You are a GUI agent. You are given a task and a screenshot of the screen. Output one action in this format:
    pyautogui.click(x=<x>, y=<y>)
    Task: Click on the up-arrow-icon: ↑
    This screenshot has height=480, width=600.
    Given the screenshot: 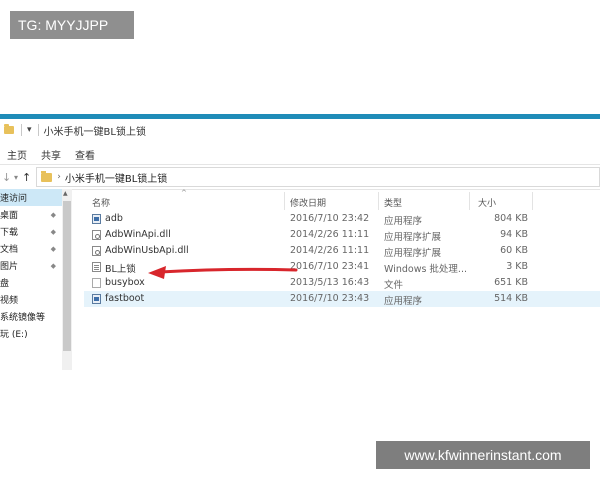 What is the action you would take?
    pyautogui.click(x=26, y=177)
    